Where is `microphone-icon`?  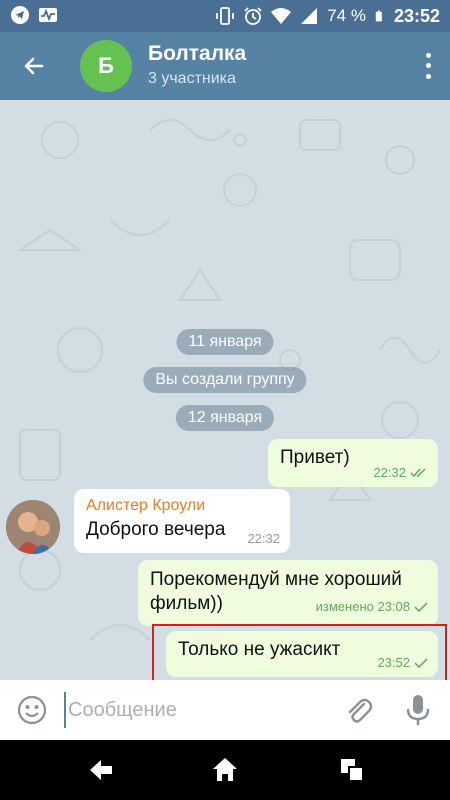 microphone-icon is located at coordinates (418, 710).